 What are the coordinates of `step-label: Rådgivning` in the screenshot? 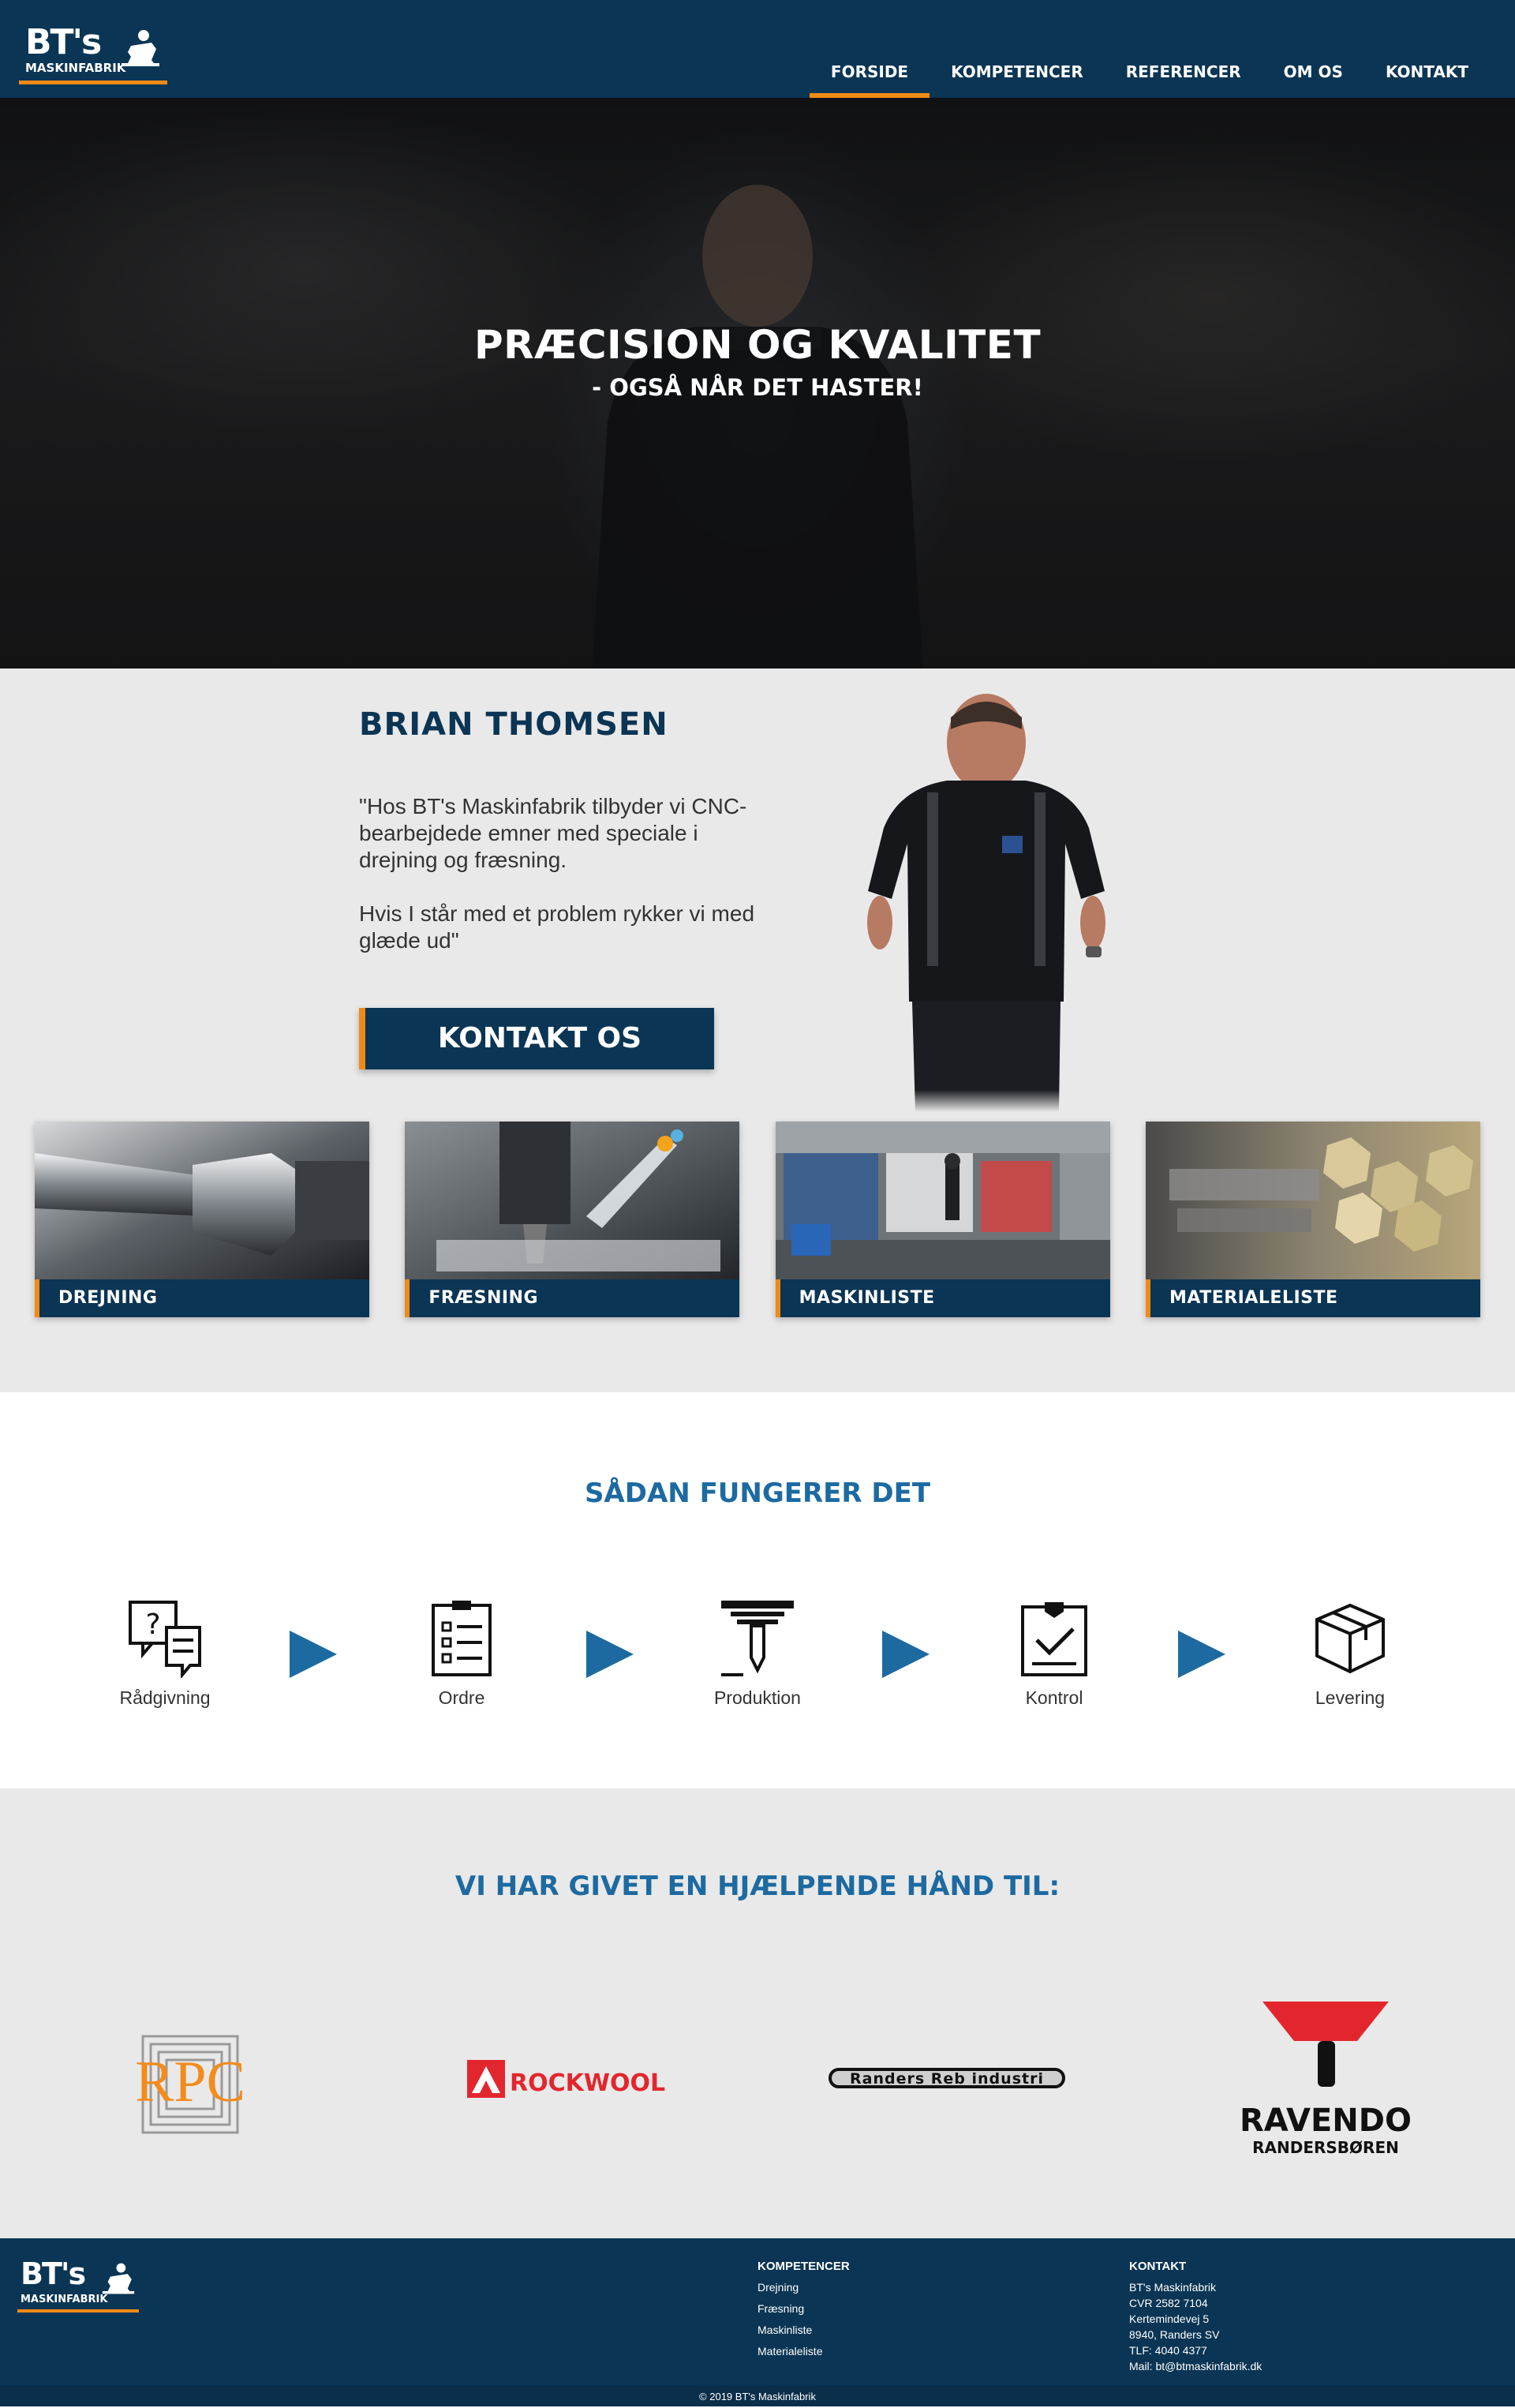 It's located at (165, 1697).